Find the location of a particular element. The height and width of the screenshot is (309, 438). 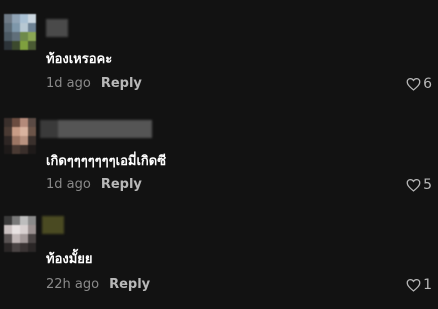

comment-meta: 22h ago Reply is located at coordinates (98, 284).